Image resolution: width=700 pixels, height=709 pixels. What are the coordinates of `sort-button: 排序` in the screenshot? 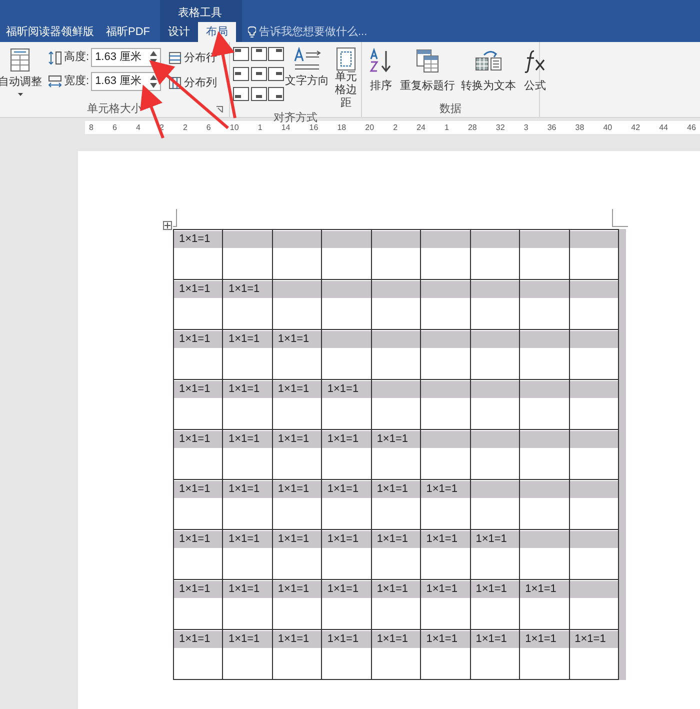 It's located at (381, 74).